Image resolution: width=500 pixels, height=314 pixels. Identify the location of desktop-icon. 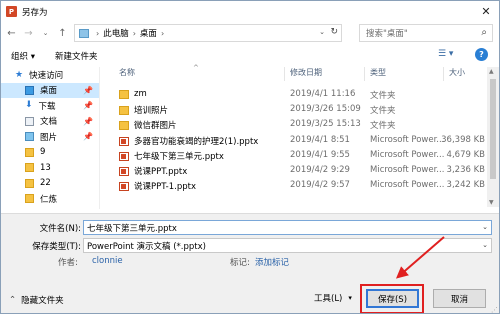
(29, 90).